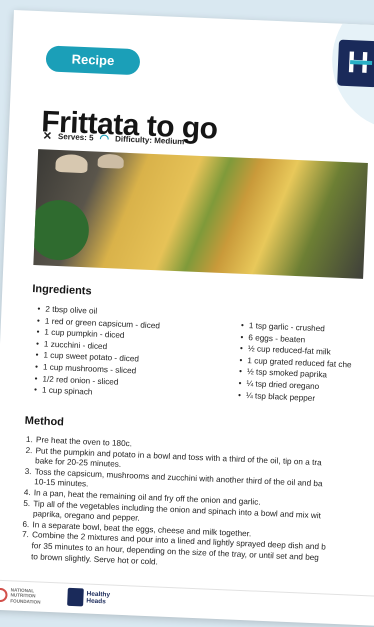  I want to click on hh-label: Healthy Heads, so click(98, 598).